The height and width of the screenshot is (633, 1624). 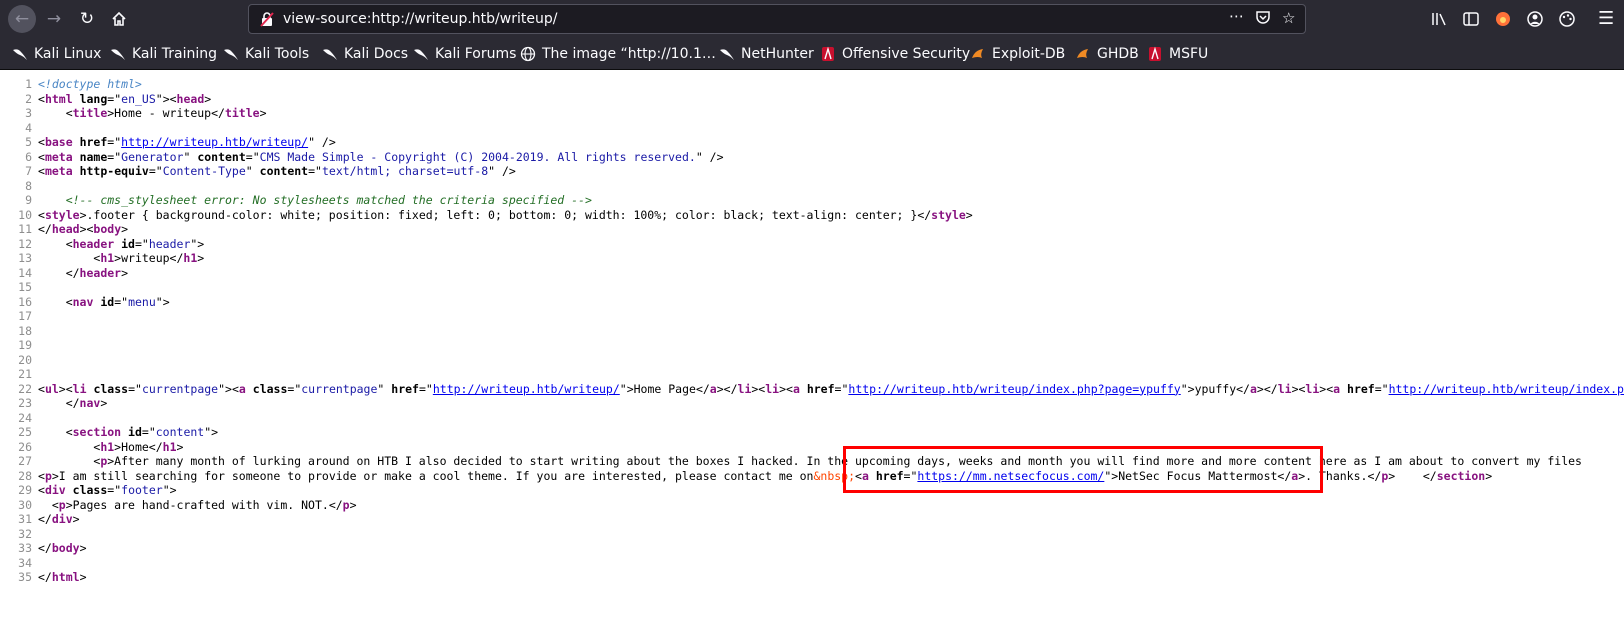 I want to click on source-line: 15, so click(x=19, y=287).